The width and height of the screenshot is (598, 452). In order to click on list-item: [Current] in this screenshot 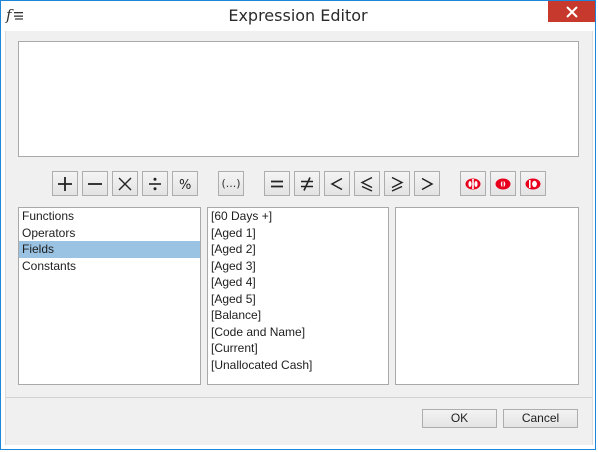, I will do `click(298, 348)`.